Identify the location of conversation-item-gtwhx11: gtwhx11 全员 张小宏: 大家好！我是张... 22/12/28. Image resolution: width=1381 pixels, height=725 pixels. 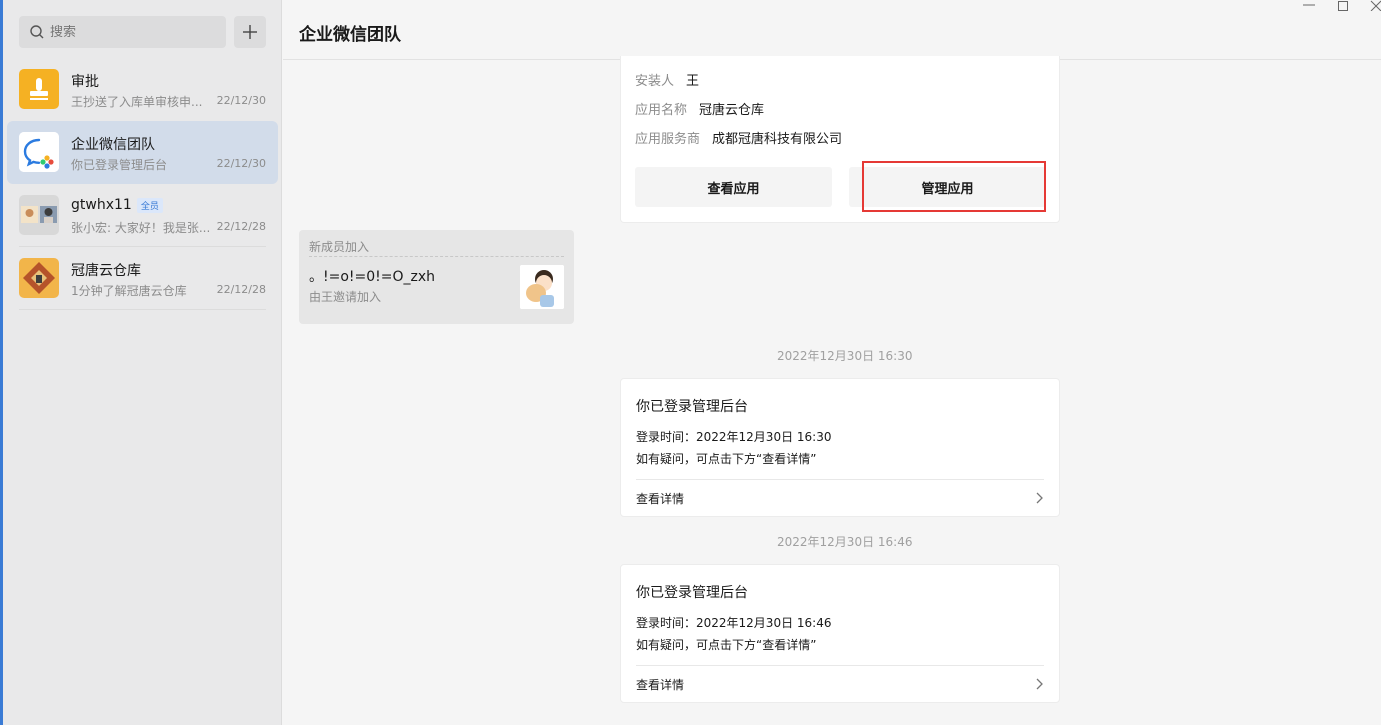
(142, 215).